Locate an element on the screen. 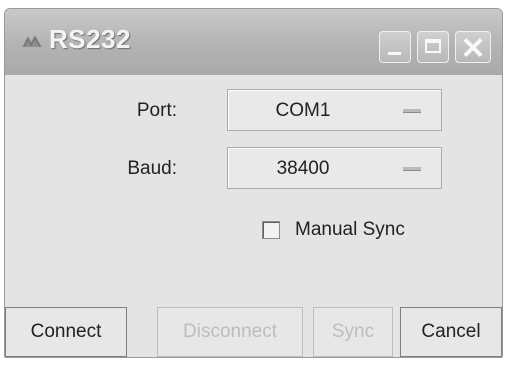  maximize-icon is located at coordinates (433, 47).